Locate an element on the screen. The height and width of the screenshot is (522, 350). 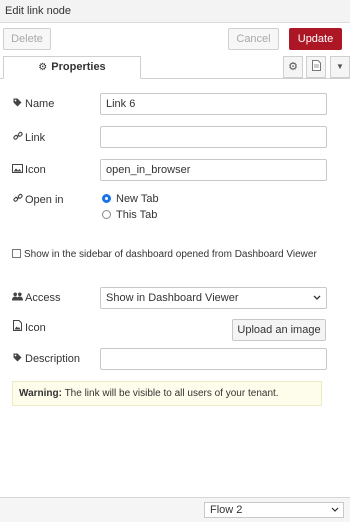
editor-header: Edit link node is located at coordinates (175, 11).